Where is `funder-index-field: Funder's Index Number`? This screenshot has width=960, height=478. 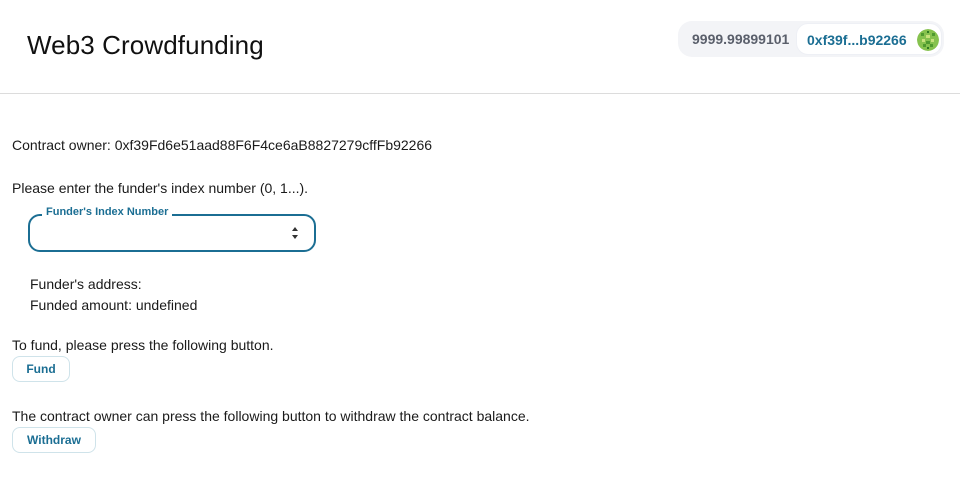
funder-index-field: Funder's Index Number is located at coordinates (172, 229).